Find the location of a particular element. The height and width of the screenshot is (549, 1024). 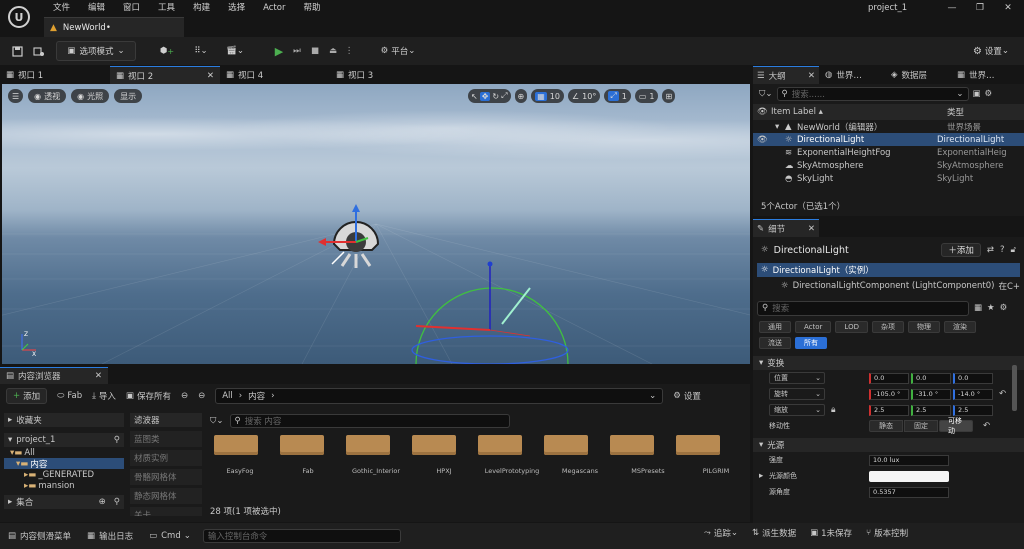

filter-lod: LOD is located at coordinates (851, 327).